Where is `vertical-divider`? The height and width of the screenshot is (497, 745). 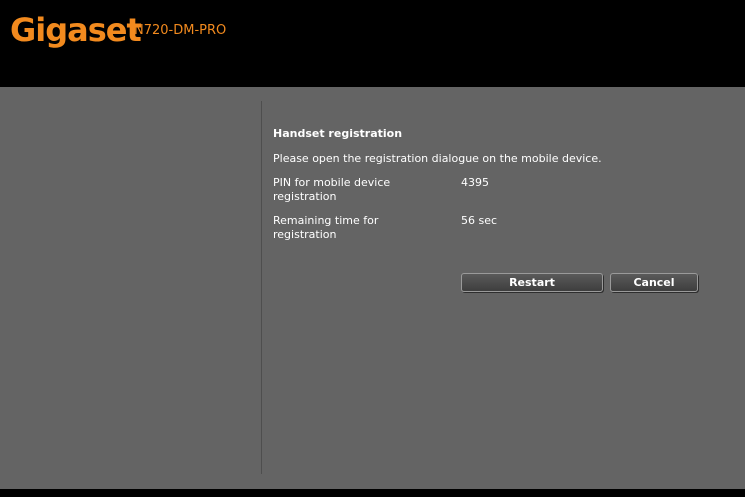 vertical-divider is located at coordinates (261, 287).